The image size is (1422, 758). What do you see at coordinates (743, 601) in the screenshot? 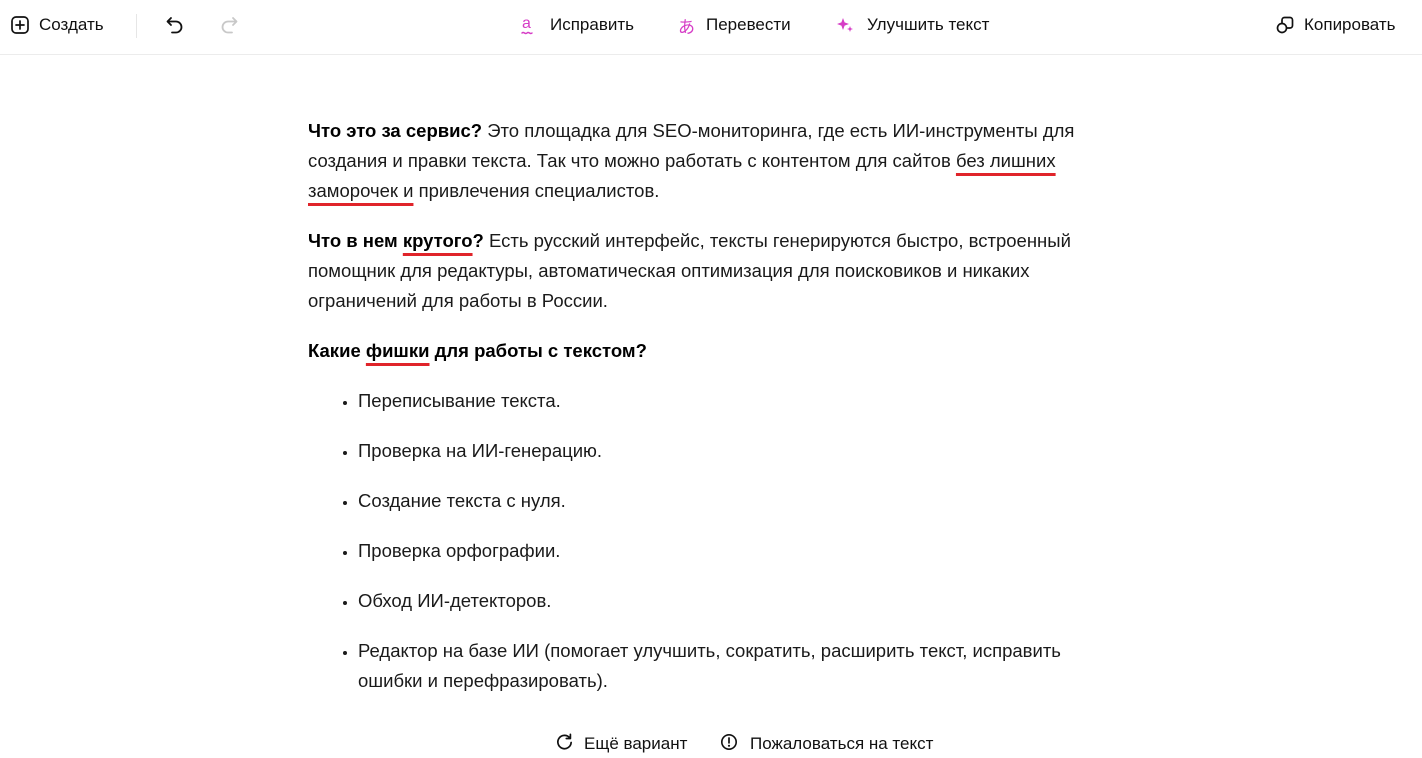
I see `list-item: Обход ИИ-детекторов.` at bounding box center [743, 601].